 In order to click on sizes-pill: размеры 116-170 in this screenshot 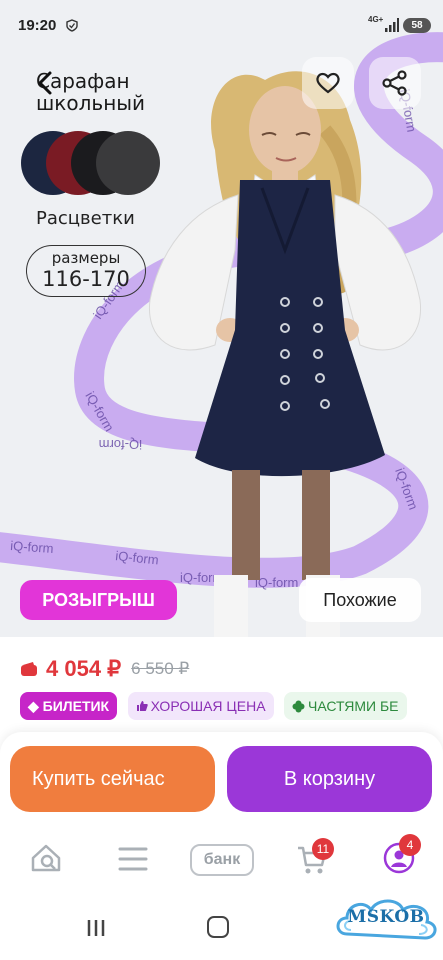, I will do `click(86, 271)`.